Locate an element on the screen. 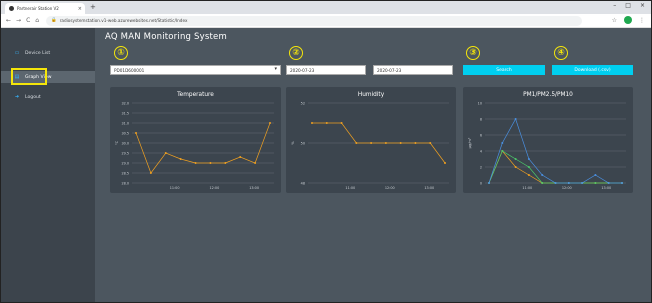  sidebar: ▭ Device List ▤ Graph View ➜ Logout is located at coordinates (48, 165).